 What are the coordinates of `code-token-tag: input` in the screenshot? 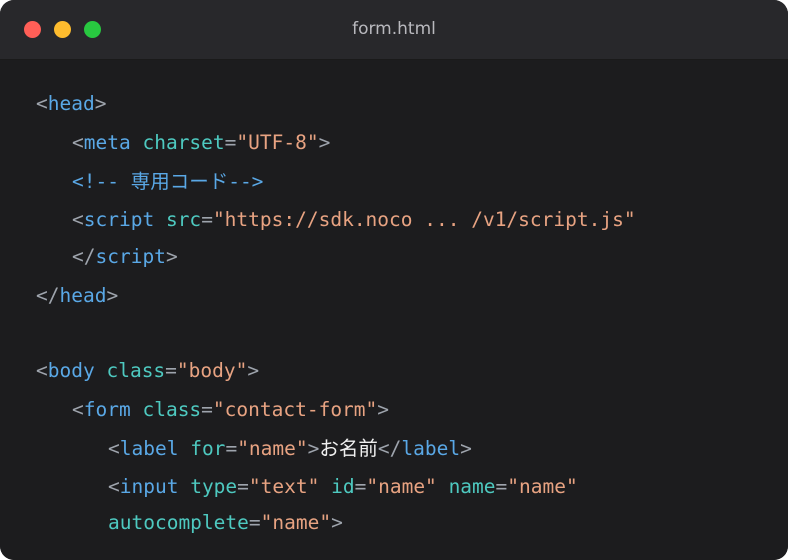 It's located at (149, 486).